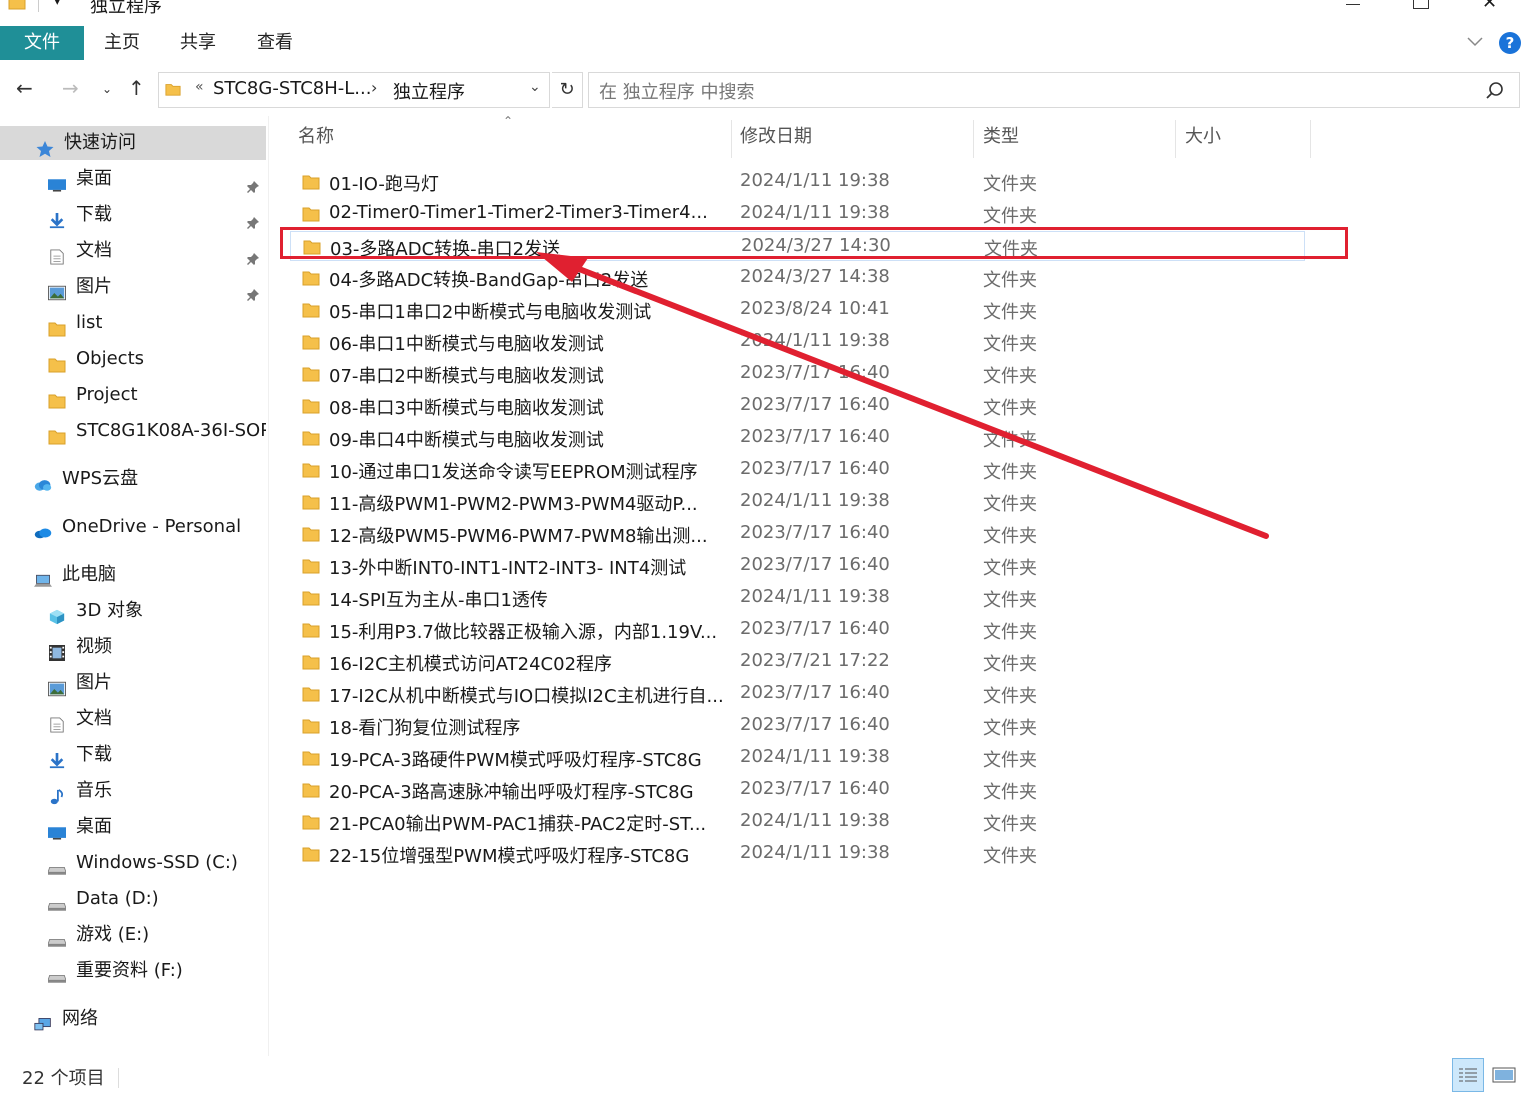 The image size is (1521, 1095). What do you see at coordinates (70, 88) in the screenshot?
I see `forward-button: →` at bounding box center [70, 88].